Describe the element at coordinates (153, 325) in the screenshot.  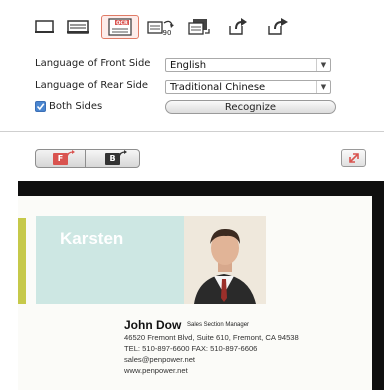
I see `card-contact-name: John Dow` at that location.